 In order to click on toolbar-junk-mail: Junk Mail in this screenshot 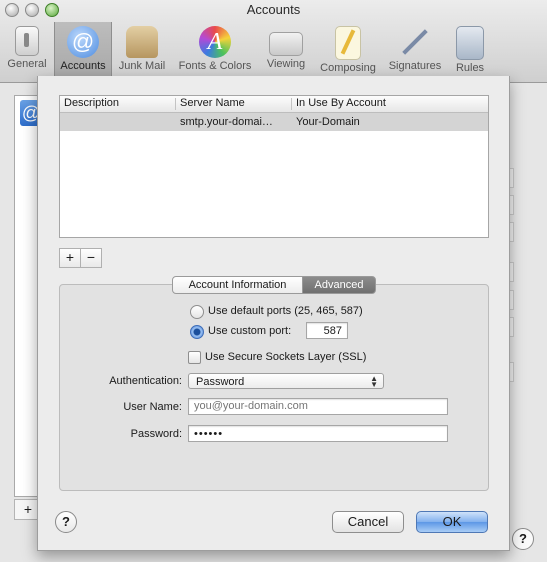, I will do `click(142, 49)`.